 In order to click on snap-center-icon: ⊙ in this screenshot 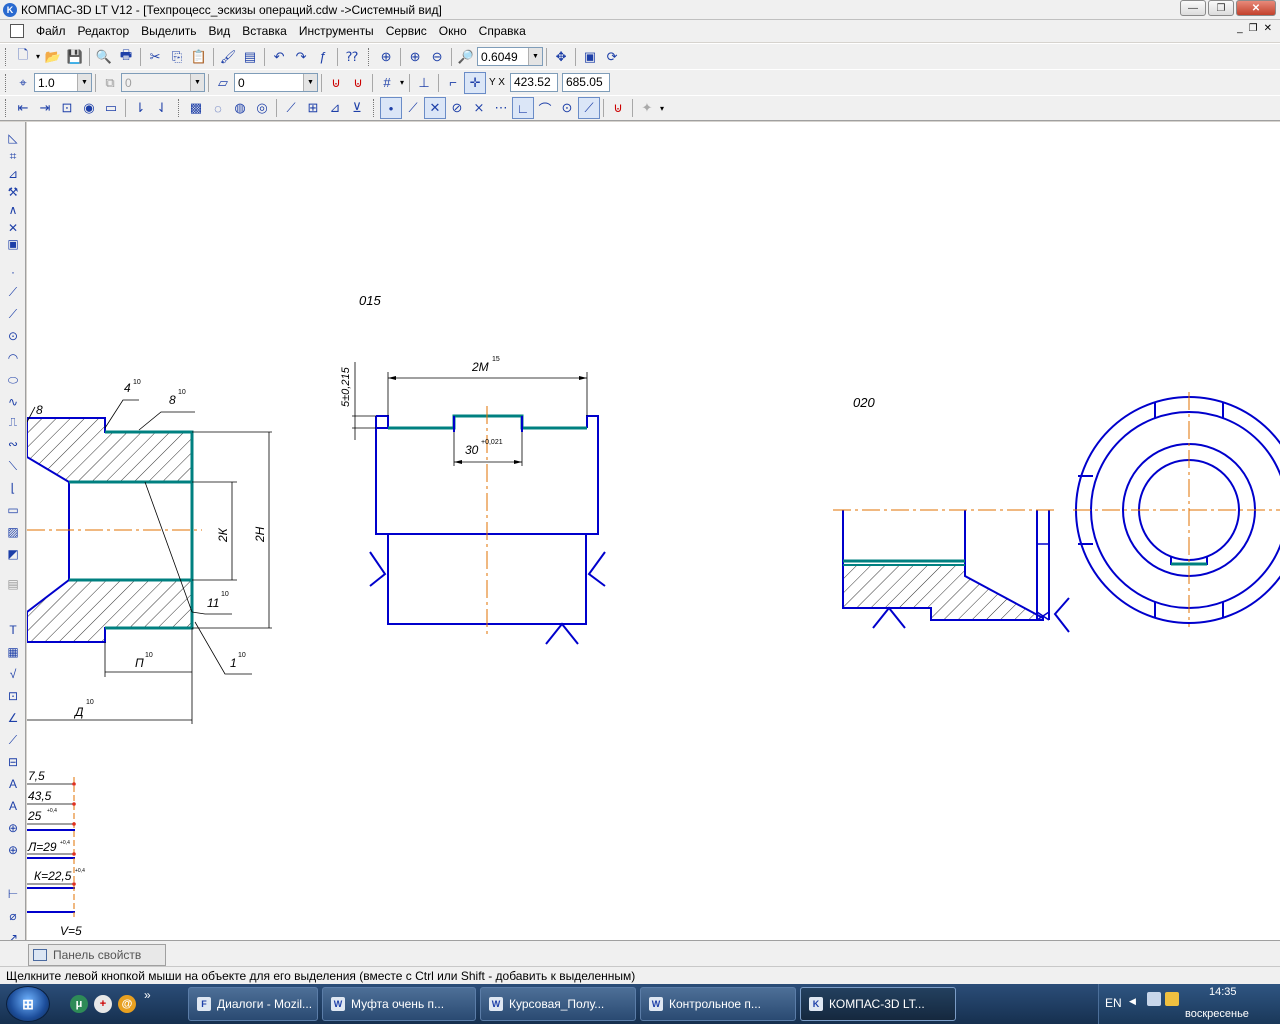, I will do `click(567, 108)`.